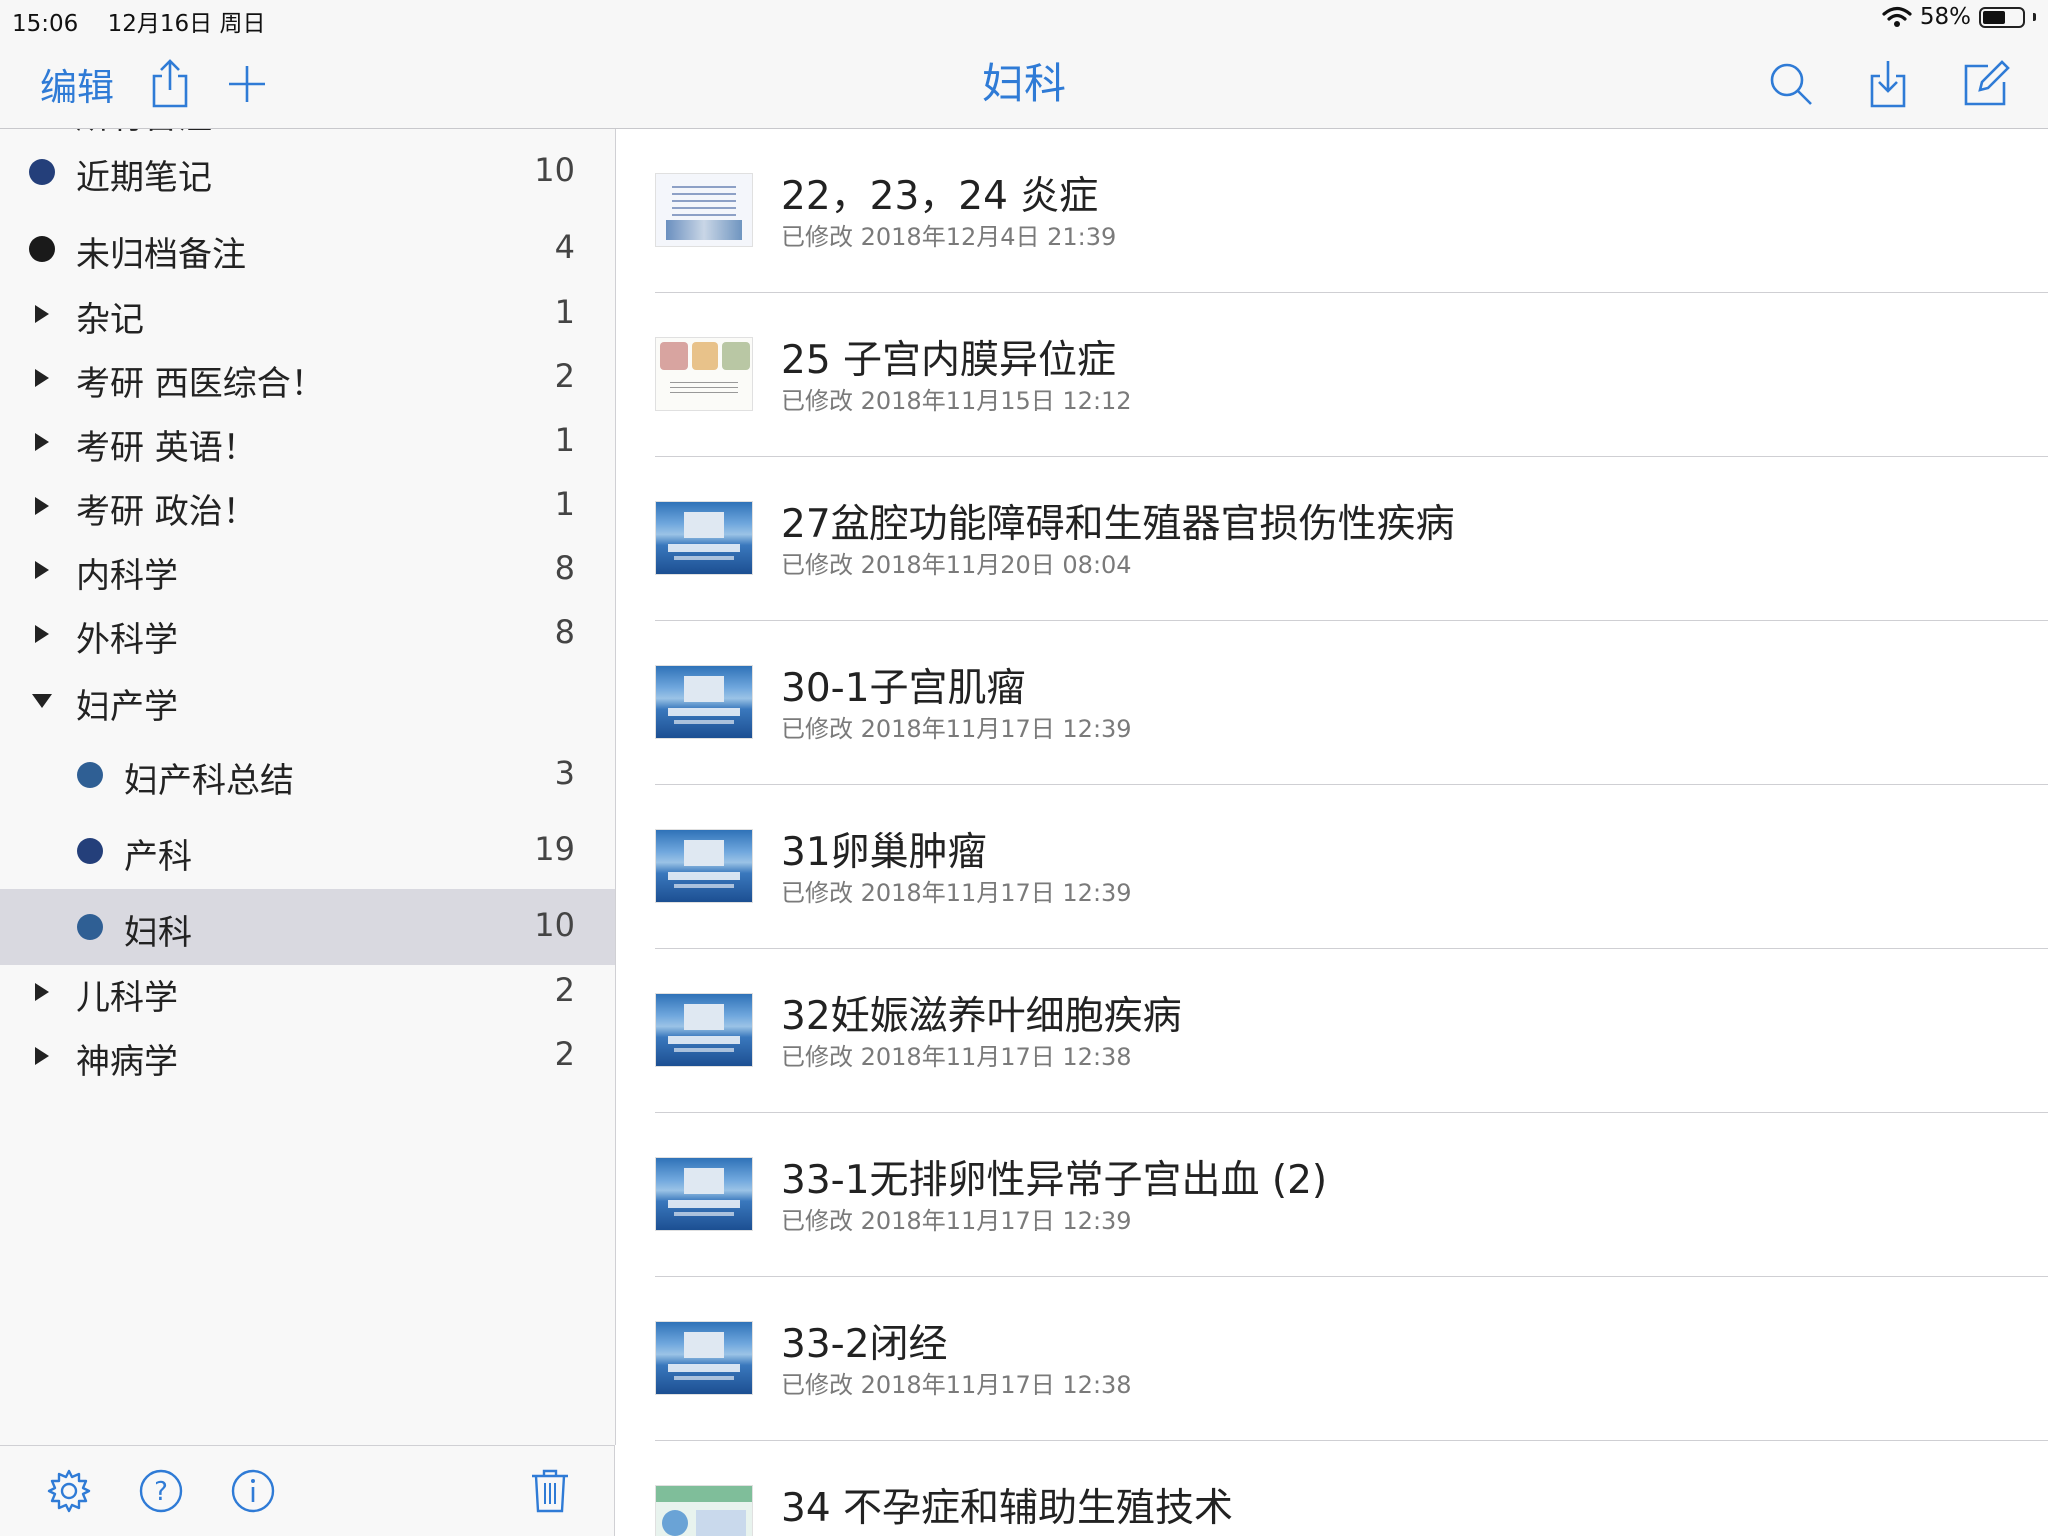  What do you see at coordinates (940, 196) in the screenshot?
I see `note-title: 22，23，24 炎症` at bounding box center [940, 196].